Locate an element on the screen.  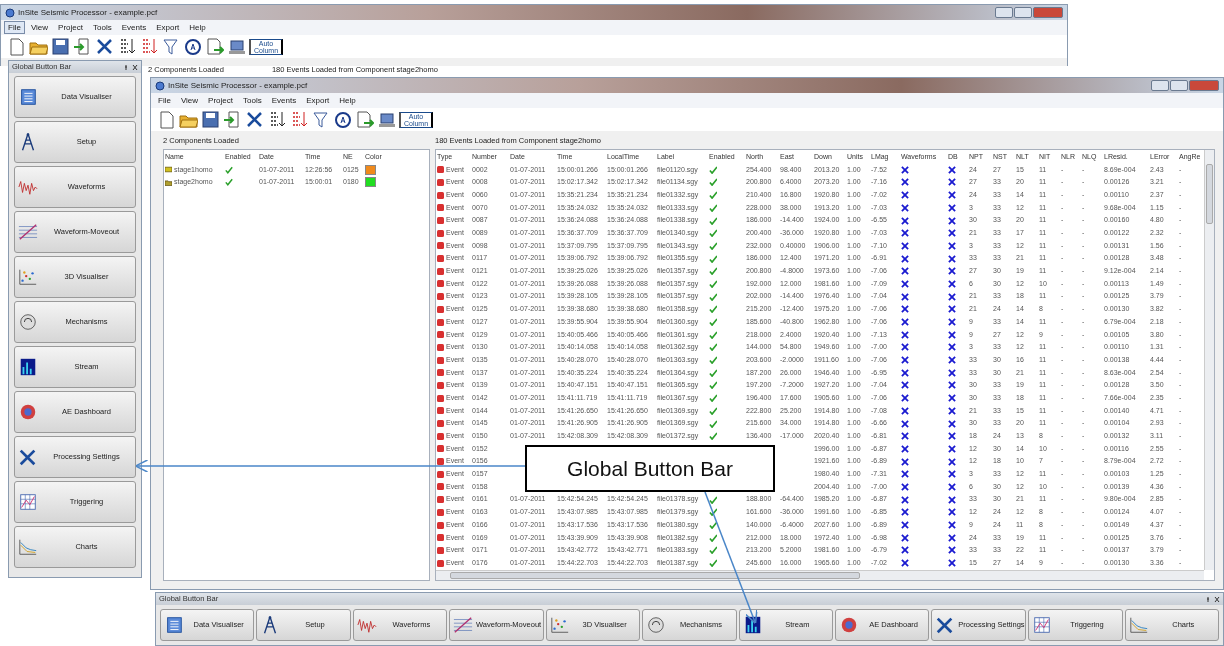
vertical-scrollbar is located at coordinates (1209, 360).